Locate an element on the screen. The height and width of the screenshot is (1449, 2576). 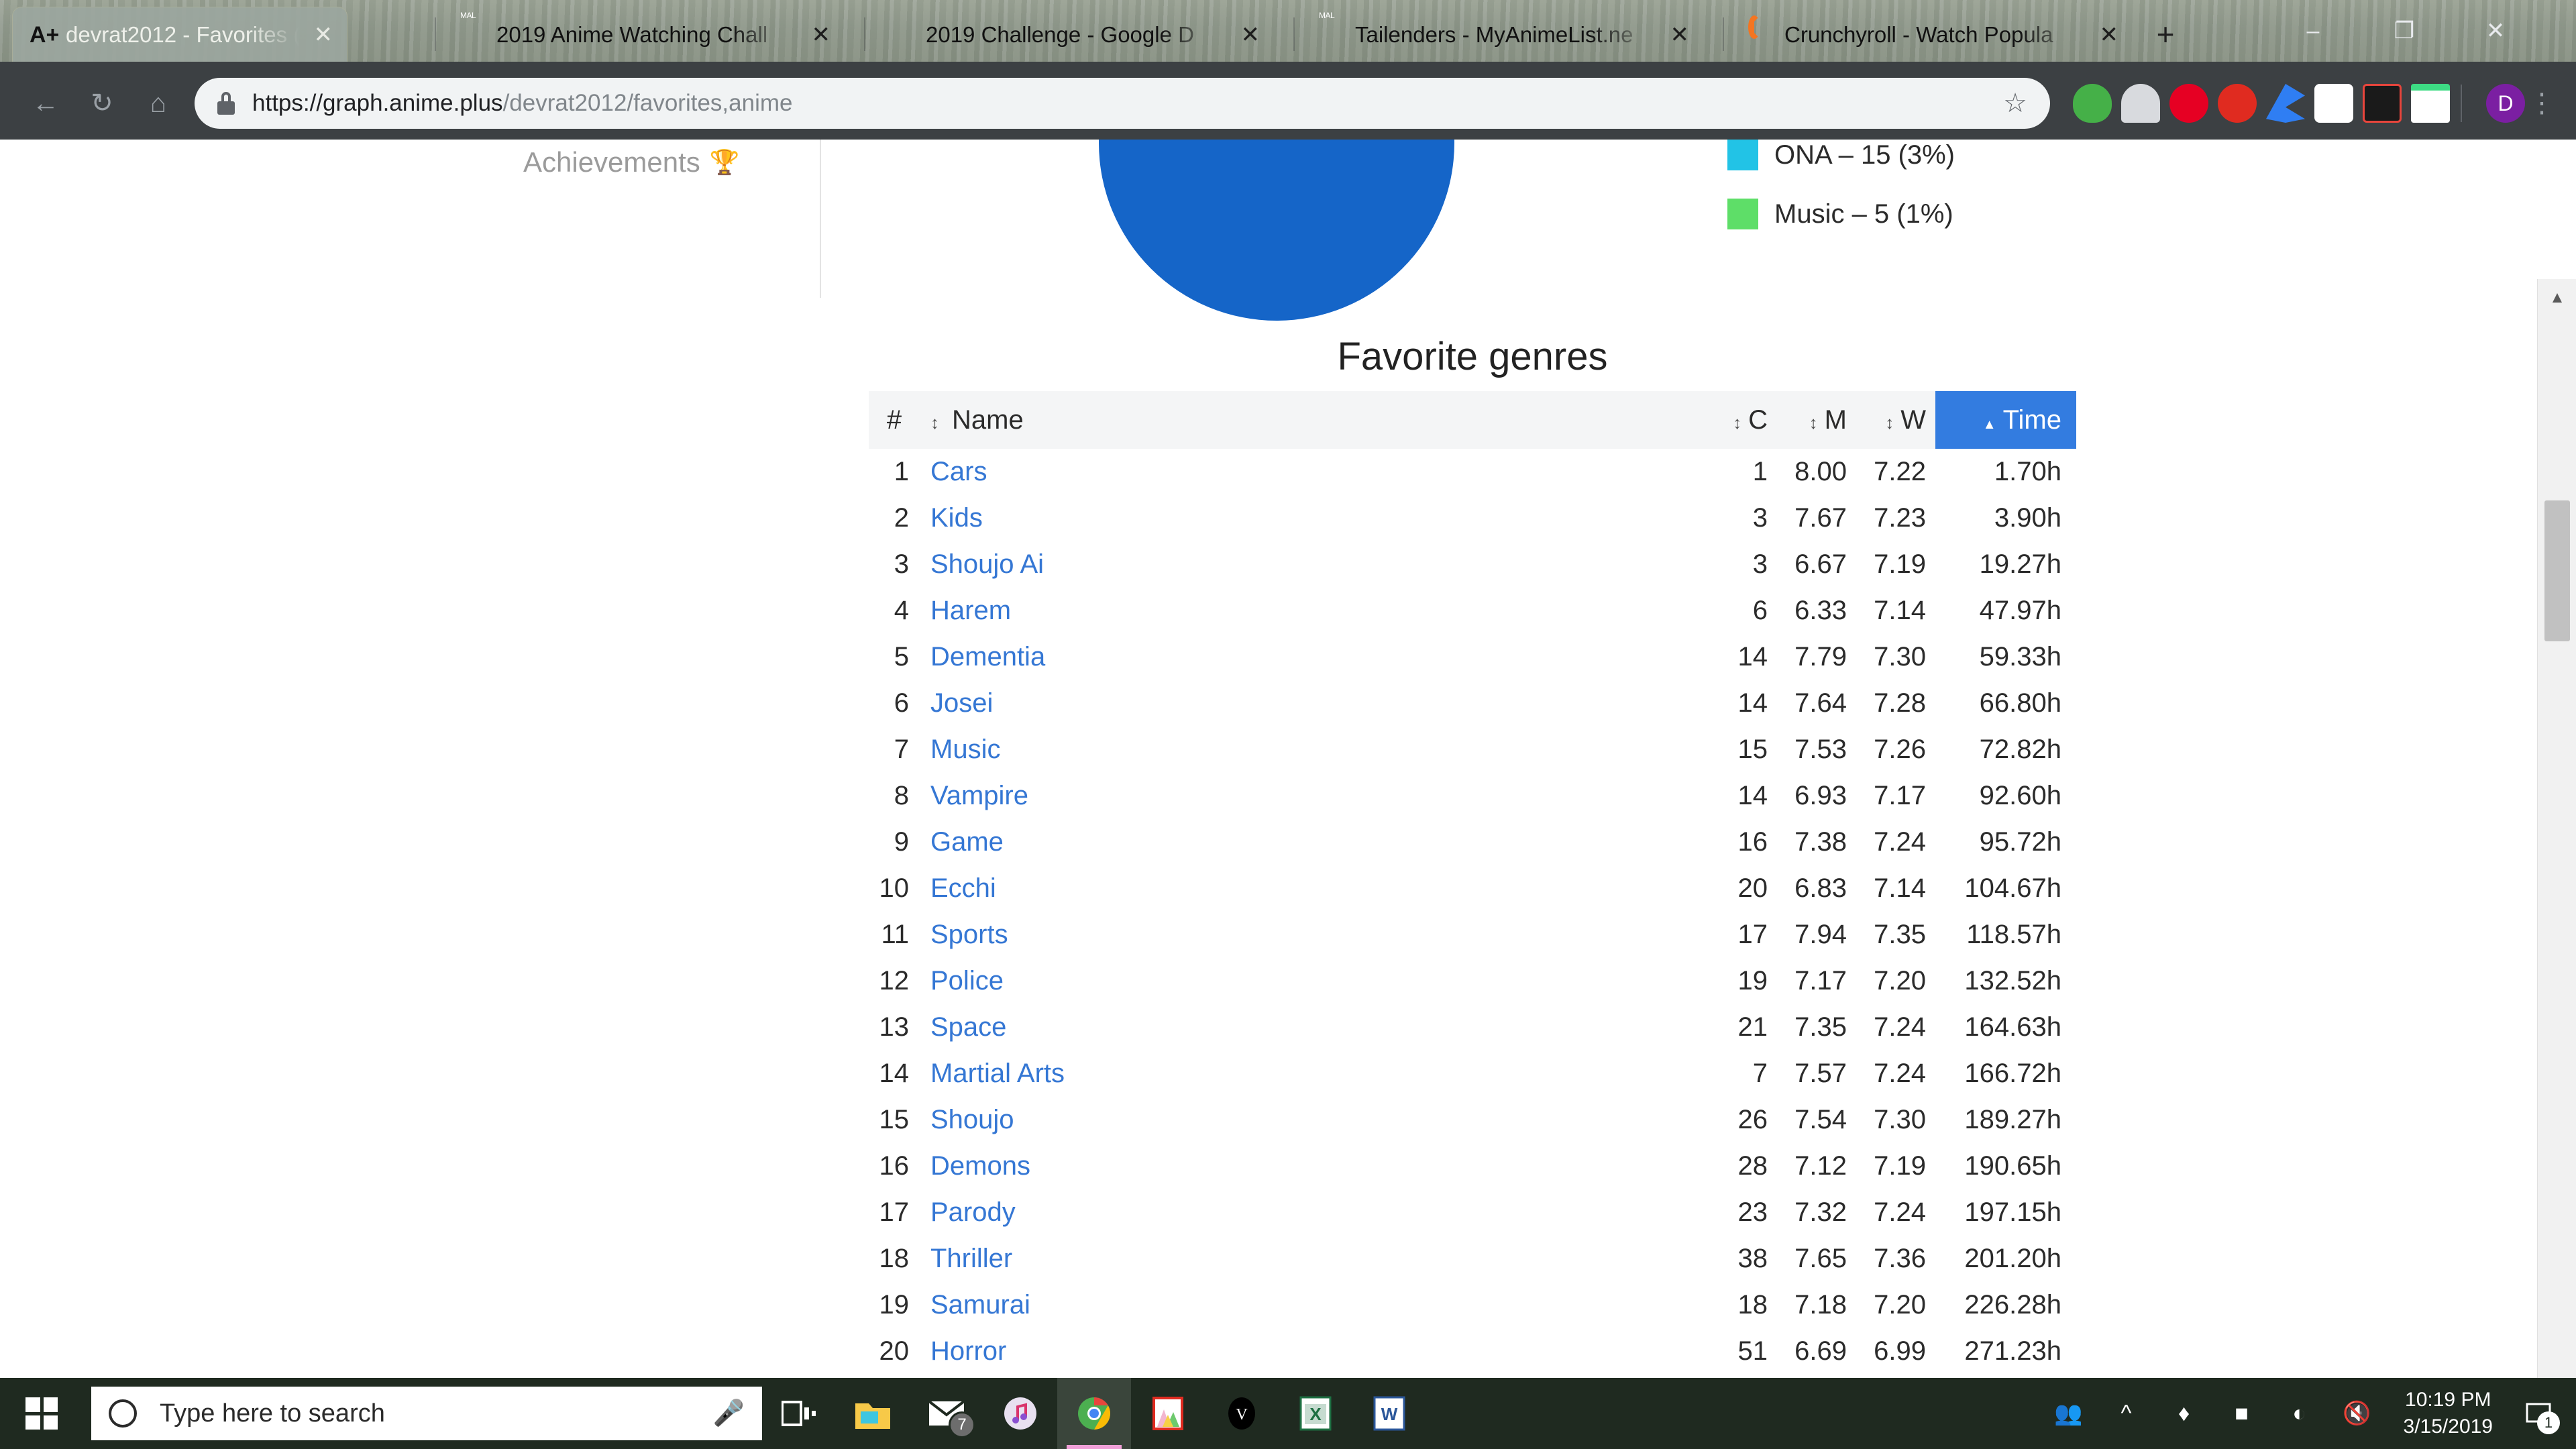
scroll-up-button: ▲ is located at coordinates (2557, 298).